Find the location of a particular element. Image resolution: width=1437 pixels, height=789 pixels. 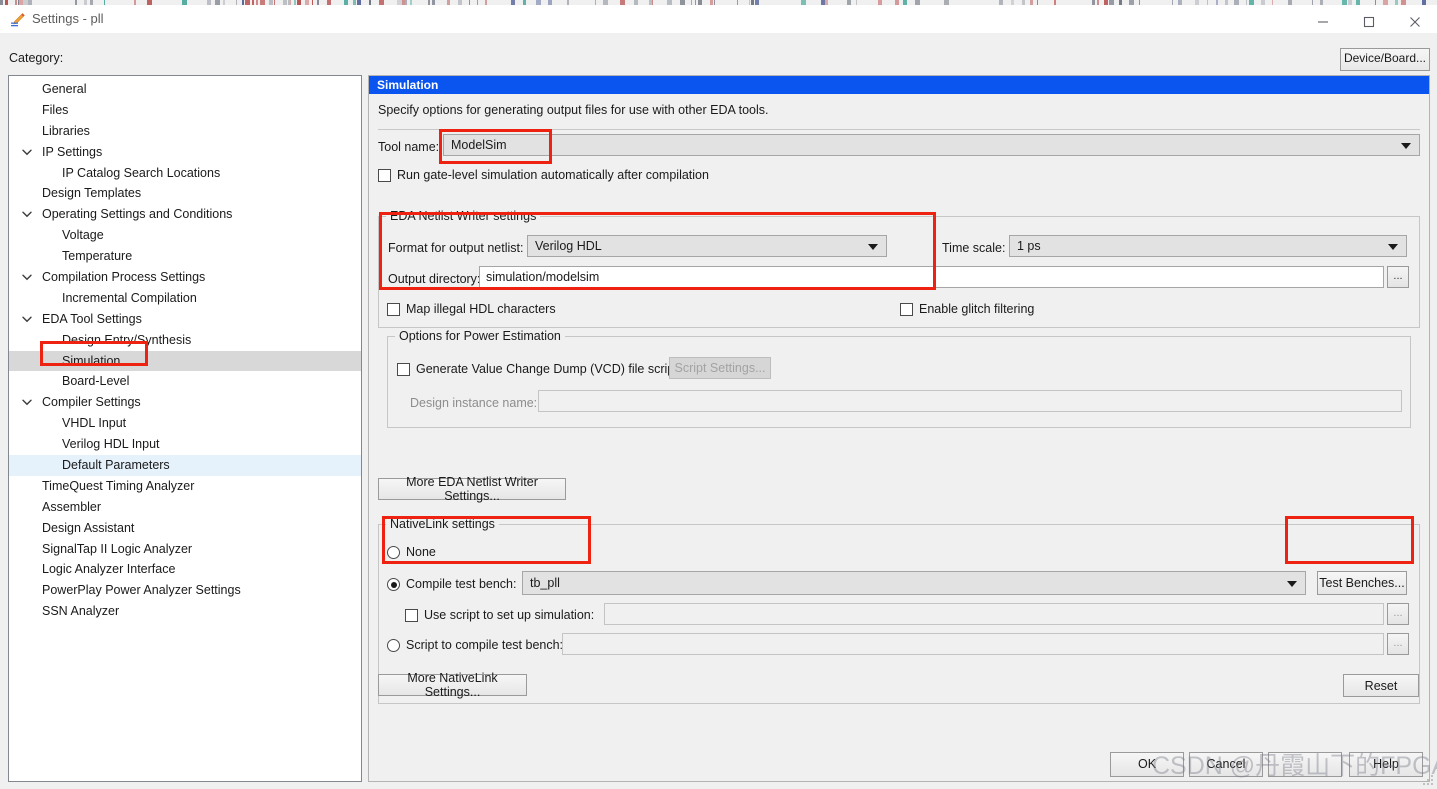

sidebar-item-signaltap-ii-logic-analyzer: SignalTap II Logic Analyzer is located at coordinates (185, 549).